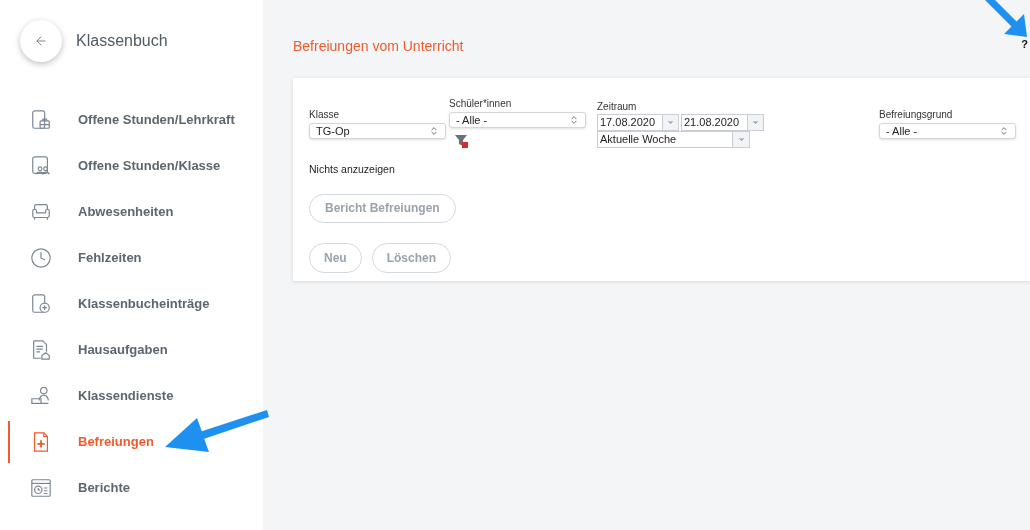 This screenshot has height=530, width=1030. I want to click on sidebar-title: Klassenbuch, so click(122, 41).